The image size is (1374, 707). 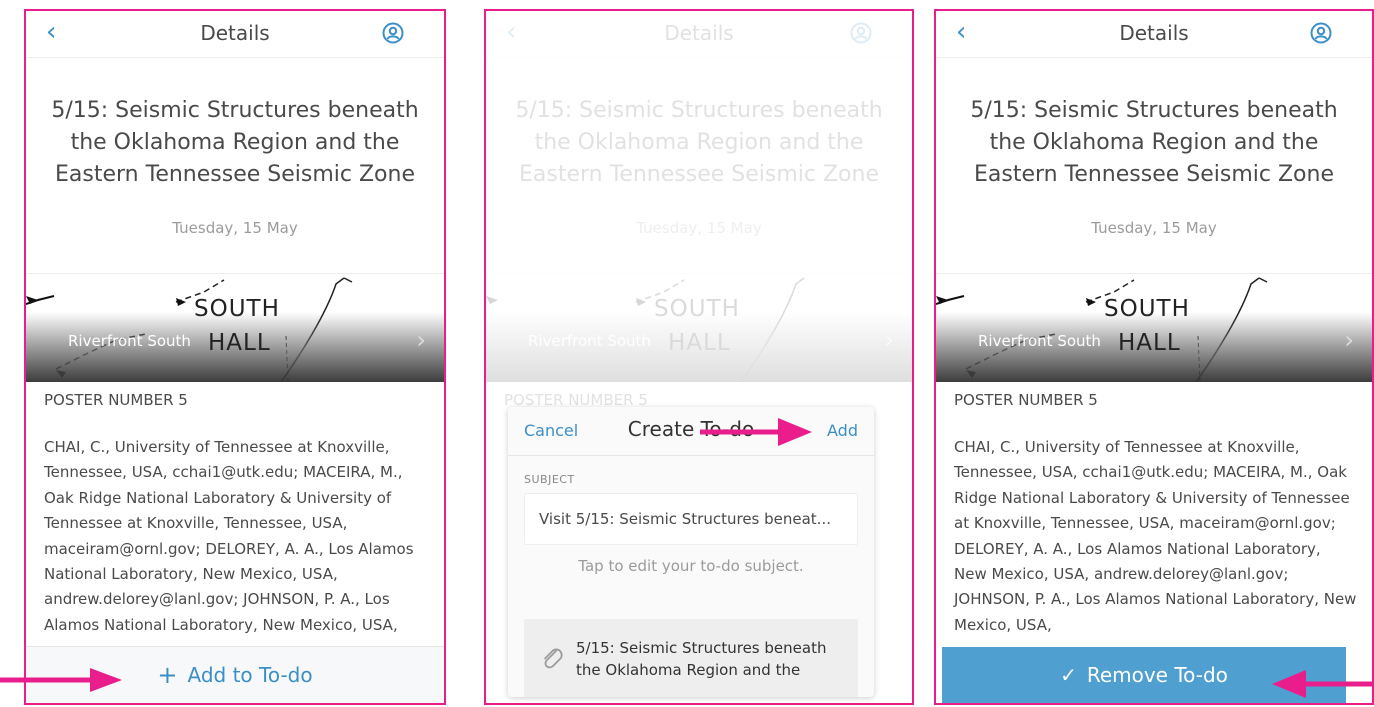 I want to click on subject-hint: Tap to edit your to-do subject., so click(x=691, y=566).